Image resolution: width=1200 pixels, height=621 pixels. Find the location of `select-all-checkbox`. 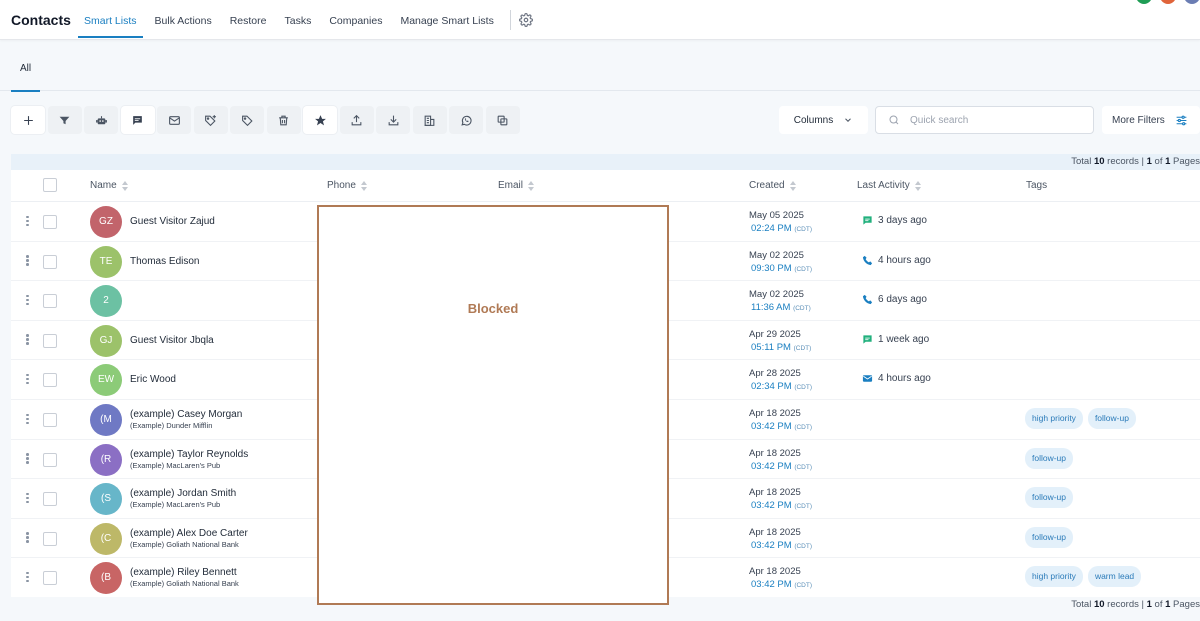

select-all-checkbox is located at coordinates (50, 185).